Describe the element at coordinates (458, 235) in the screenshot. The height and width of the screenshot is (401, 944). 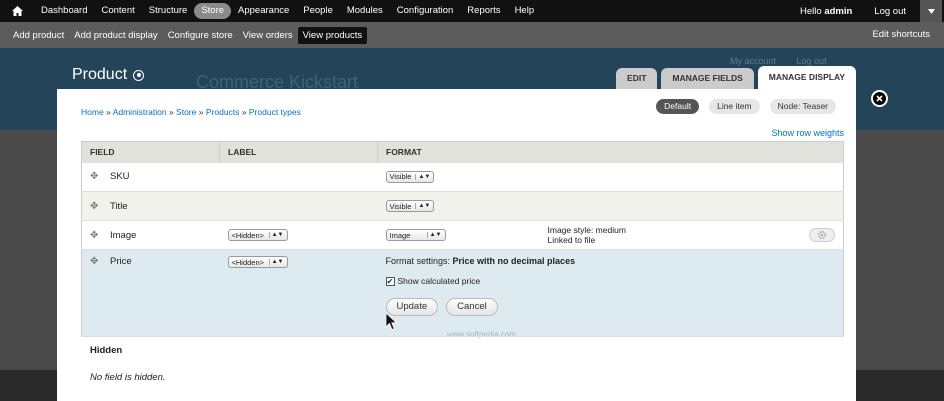
I see `format-cell: Image ▲▼` at that location.